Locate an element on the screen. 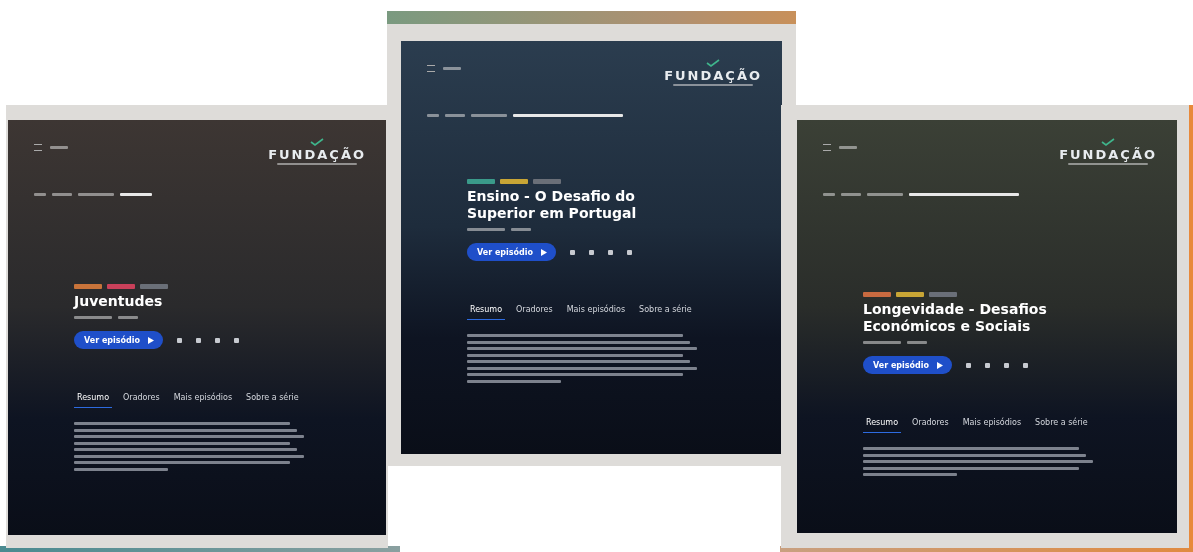 This screenshot has height=552, width=1193. episode-title: Longevidade - Desafios Económicos e Sociais is located at coordinates (955, 318).